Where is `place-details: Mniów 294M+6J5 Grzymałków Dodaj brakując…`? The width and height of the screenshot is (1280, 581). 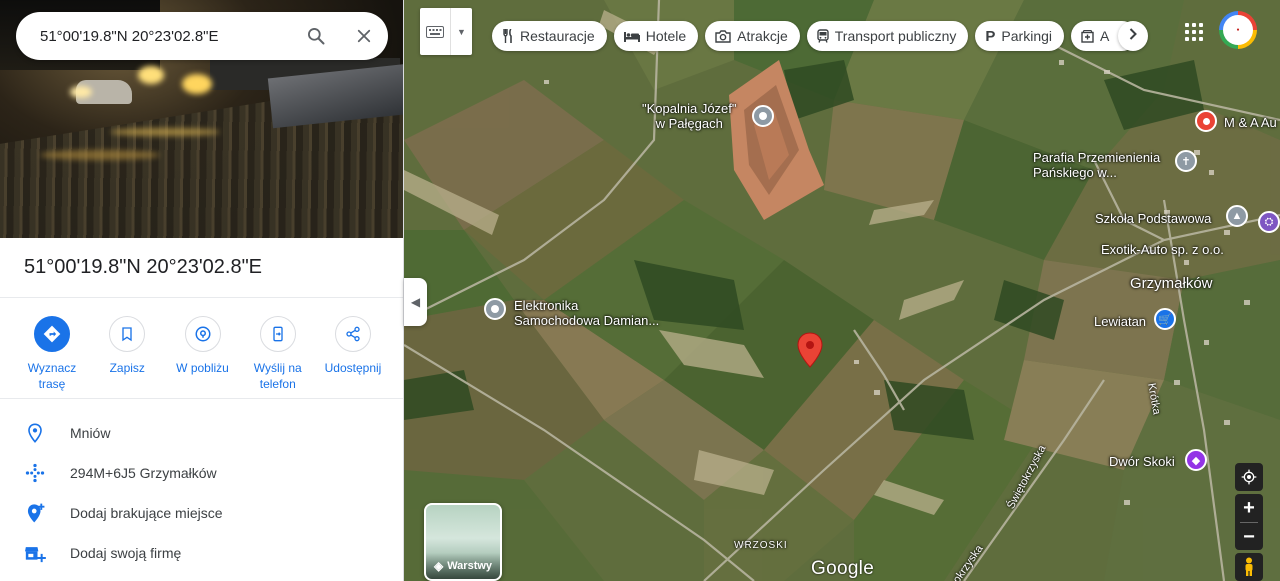
place-details: Mniów 294M+6J5 Grzymałków Dodaj brakując… is located at coordinates (201, 493).